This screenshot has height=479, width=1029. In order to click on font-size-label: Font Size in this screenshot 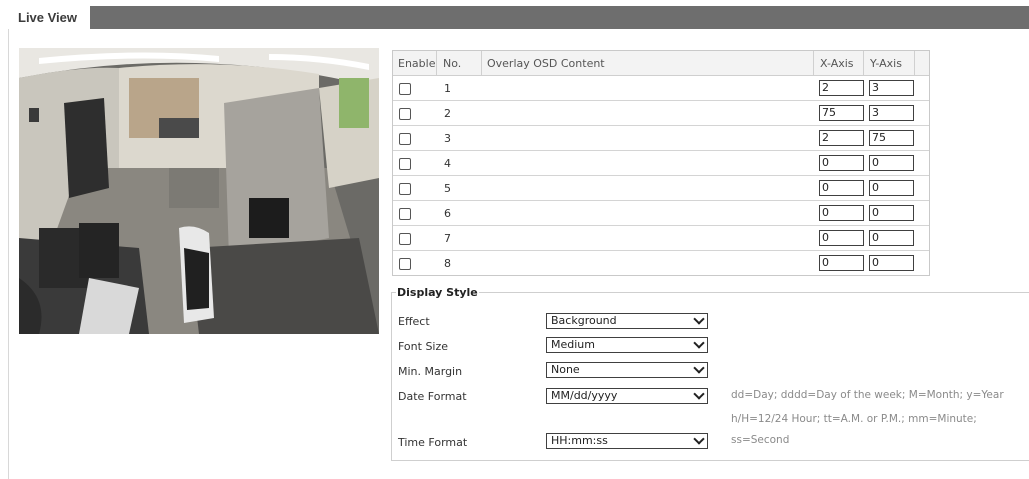, I will do `click(423, 346)`.